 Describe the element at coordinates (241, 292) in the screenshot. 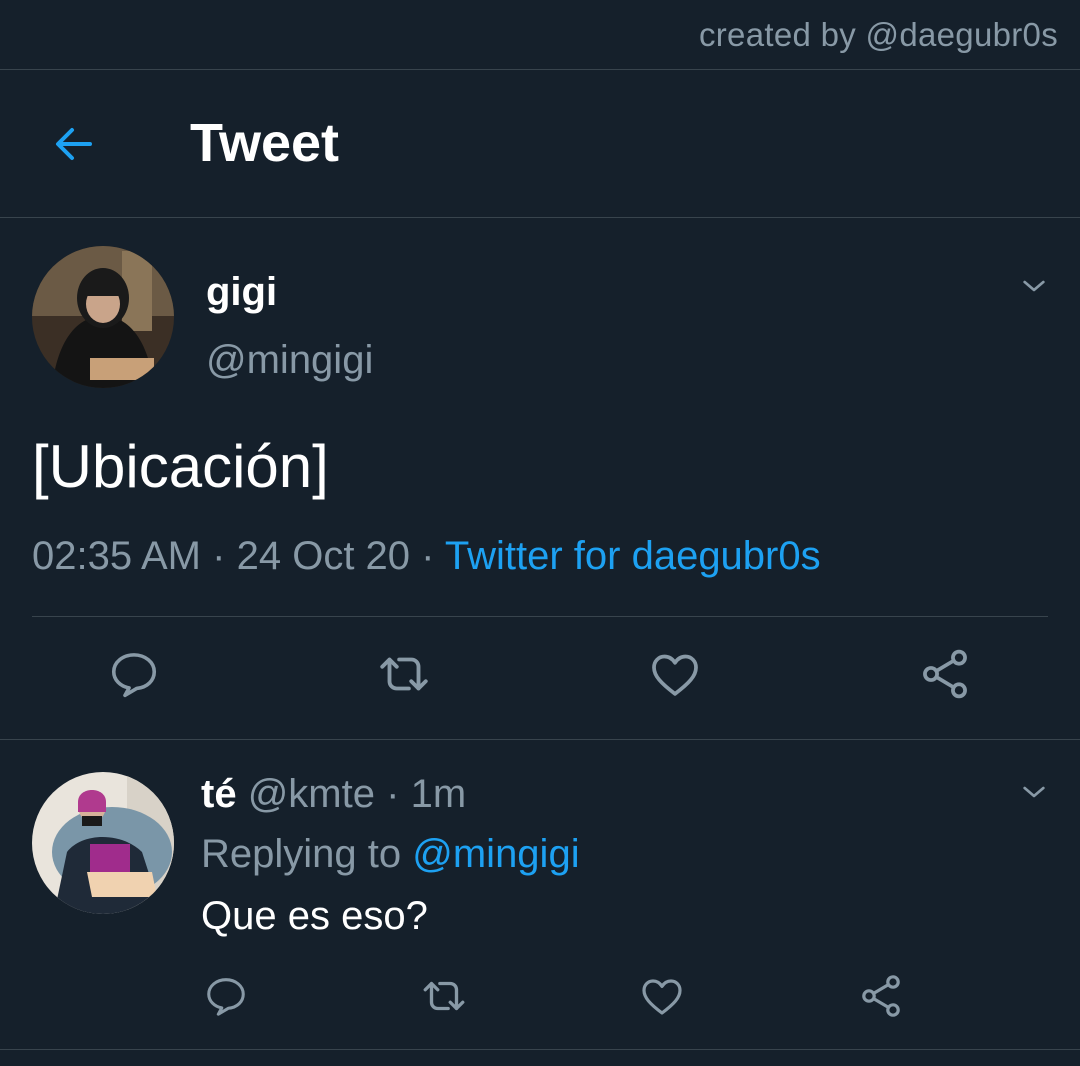

I see `display-name: gigi` at that location.